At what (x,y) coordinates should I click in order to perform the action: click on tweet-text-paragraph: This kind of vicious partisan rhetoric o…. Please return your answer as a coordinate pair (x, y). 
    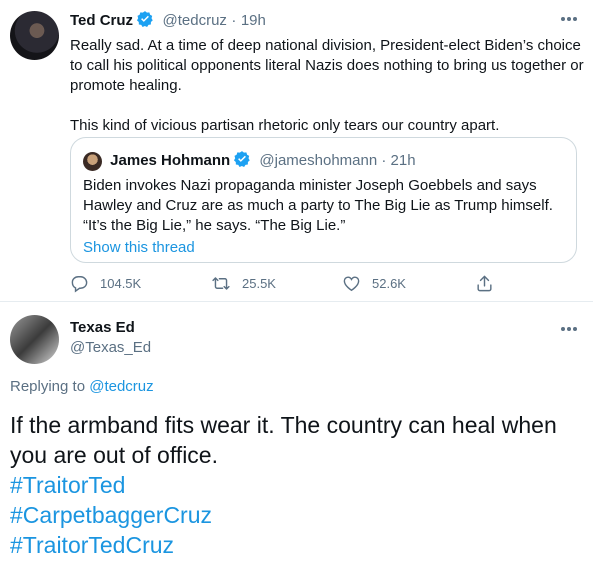
    Looking at the image, I should click on (285, 125).